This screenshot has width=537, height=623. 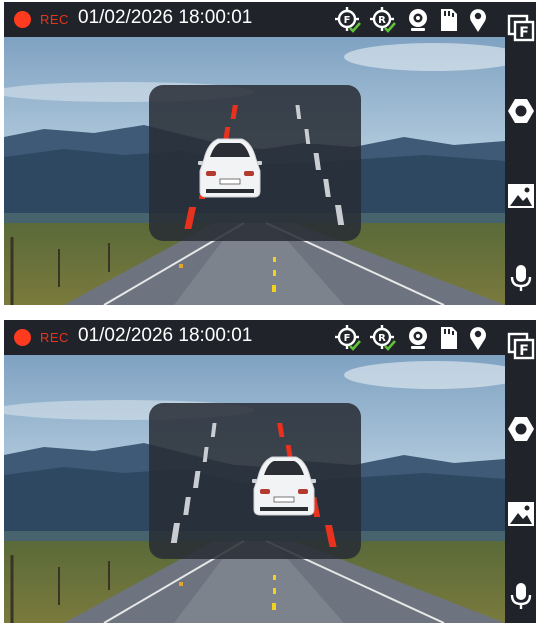 What do you see at coordinates (193, 483) in the screenshot?
I see `lane-line-left` at bounding box center [193, 483].